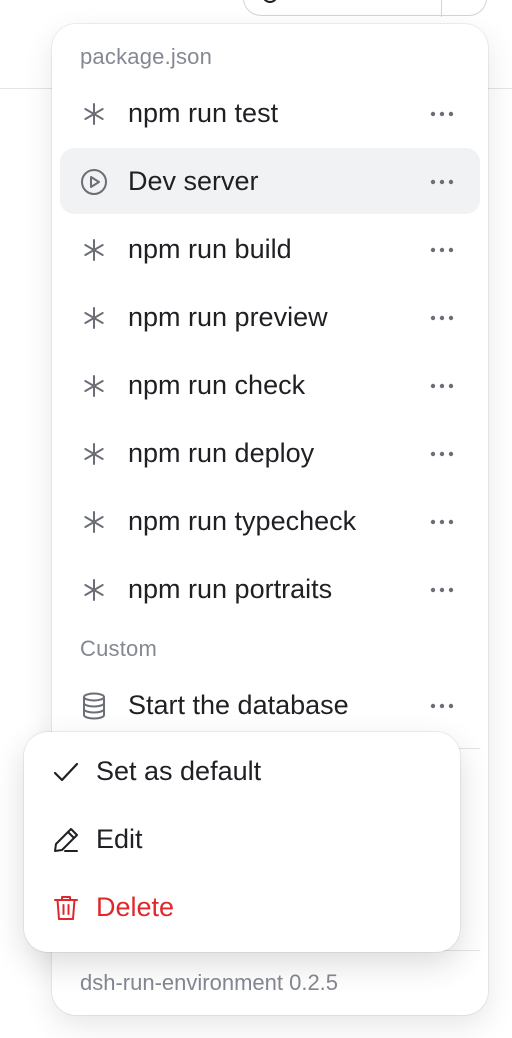  What do you see at coordinates (66, 908) in the screenshot?
I see `trash-icon` at bounding box center [66, 908].